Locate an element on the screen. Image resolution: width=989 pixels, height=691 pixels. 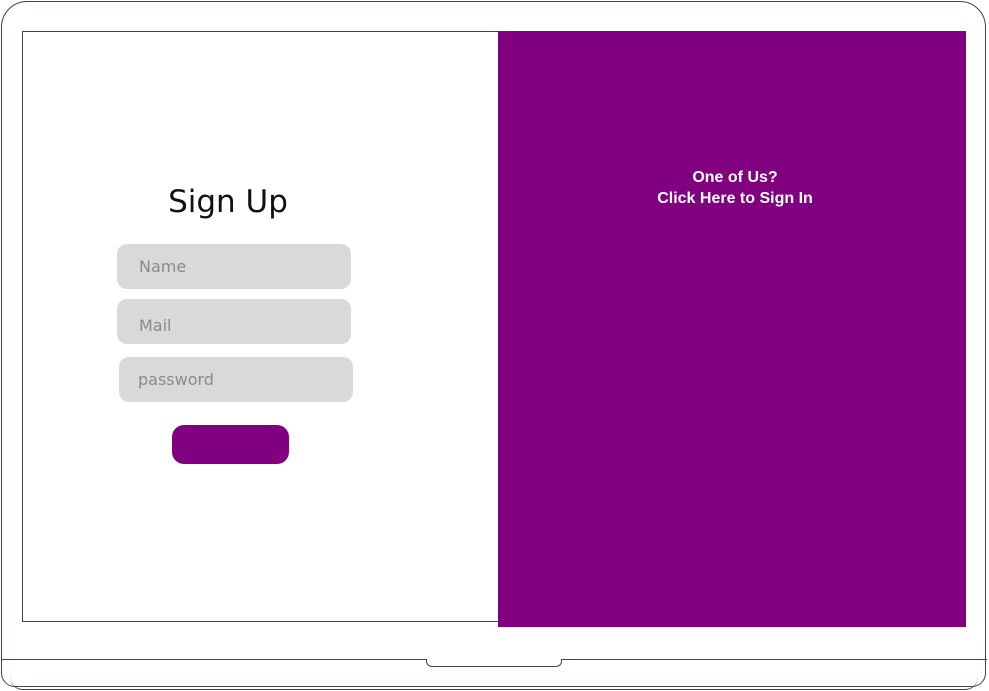
signin-link: One of Us? Click Here to Sign In is located at coordinates (735, 188).